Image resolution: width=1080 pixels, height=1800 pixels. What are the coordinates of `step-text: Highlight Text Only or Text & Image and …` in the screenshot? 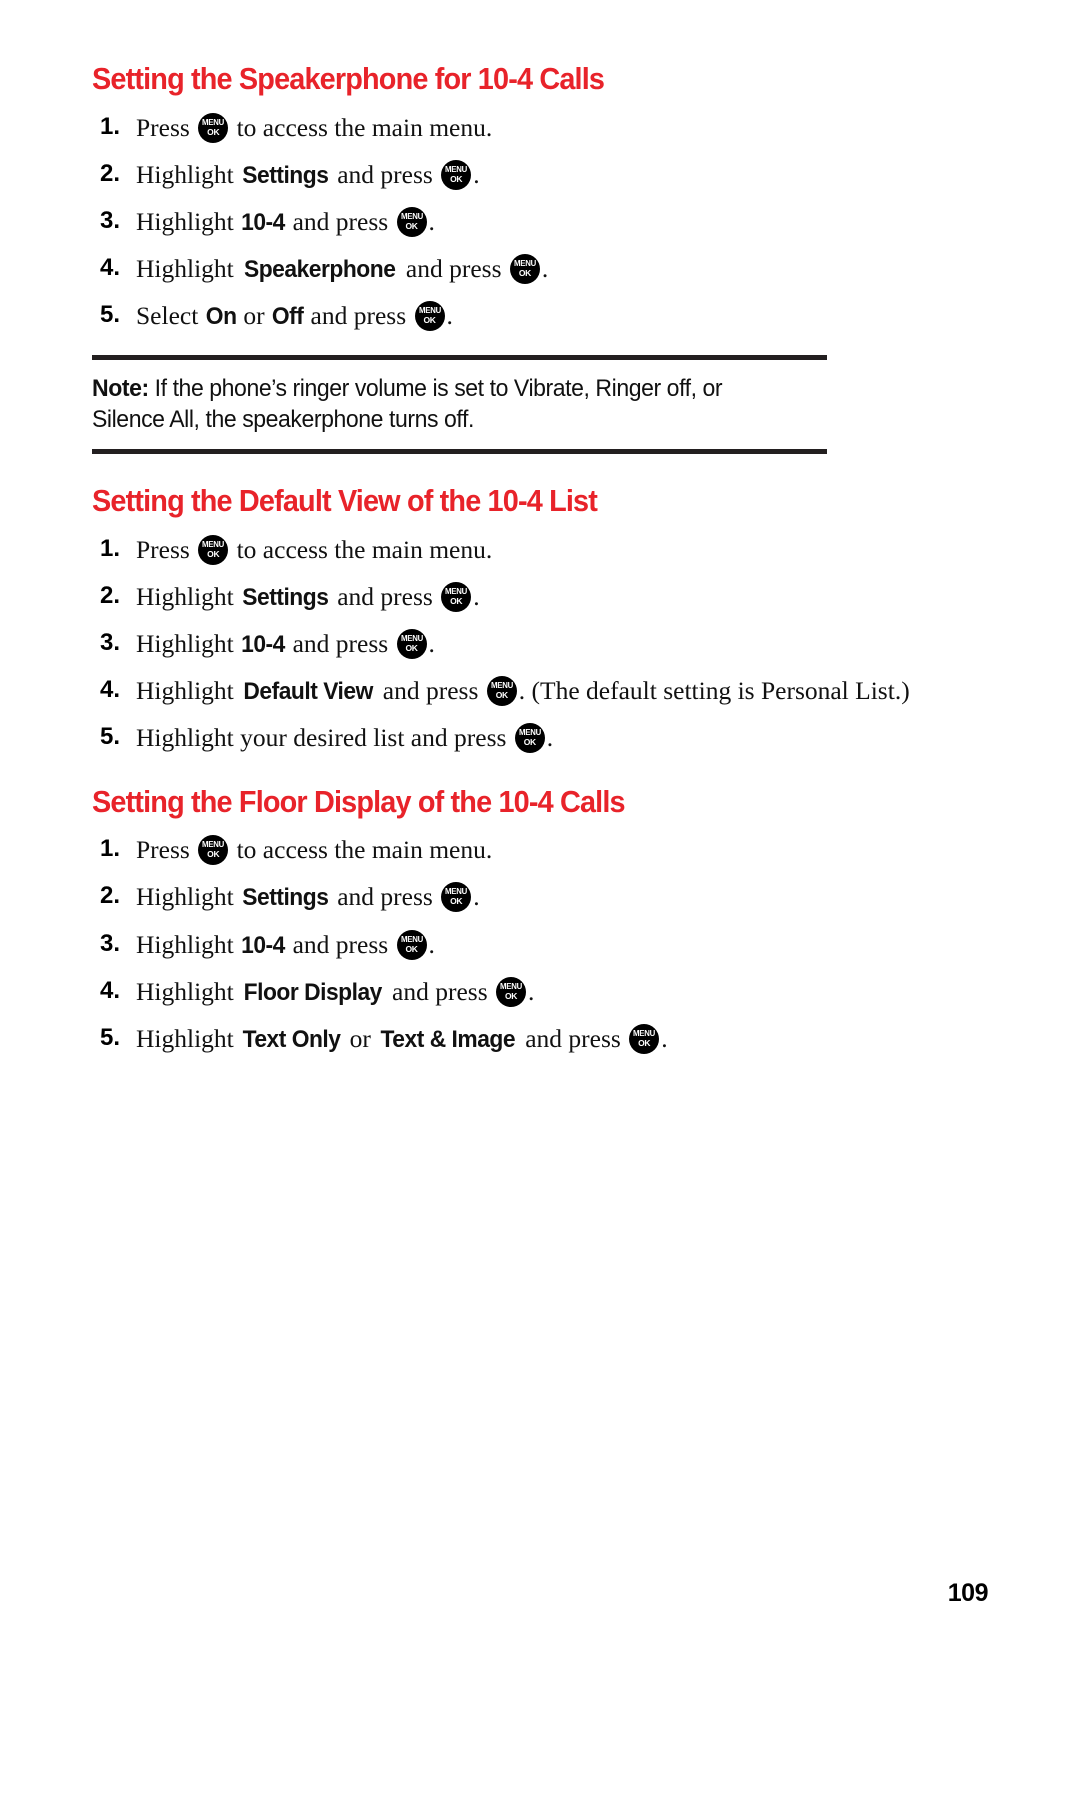 It's located at (402, 1038).